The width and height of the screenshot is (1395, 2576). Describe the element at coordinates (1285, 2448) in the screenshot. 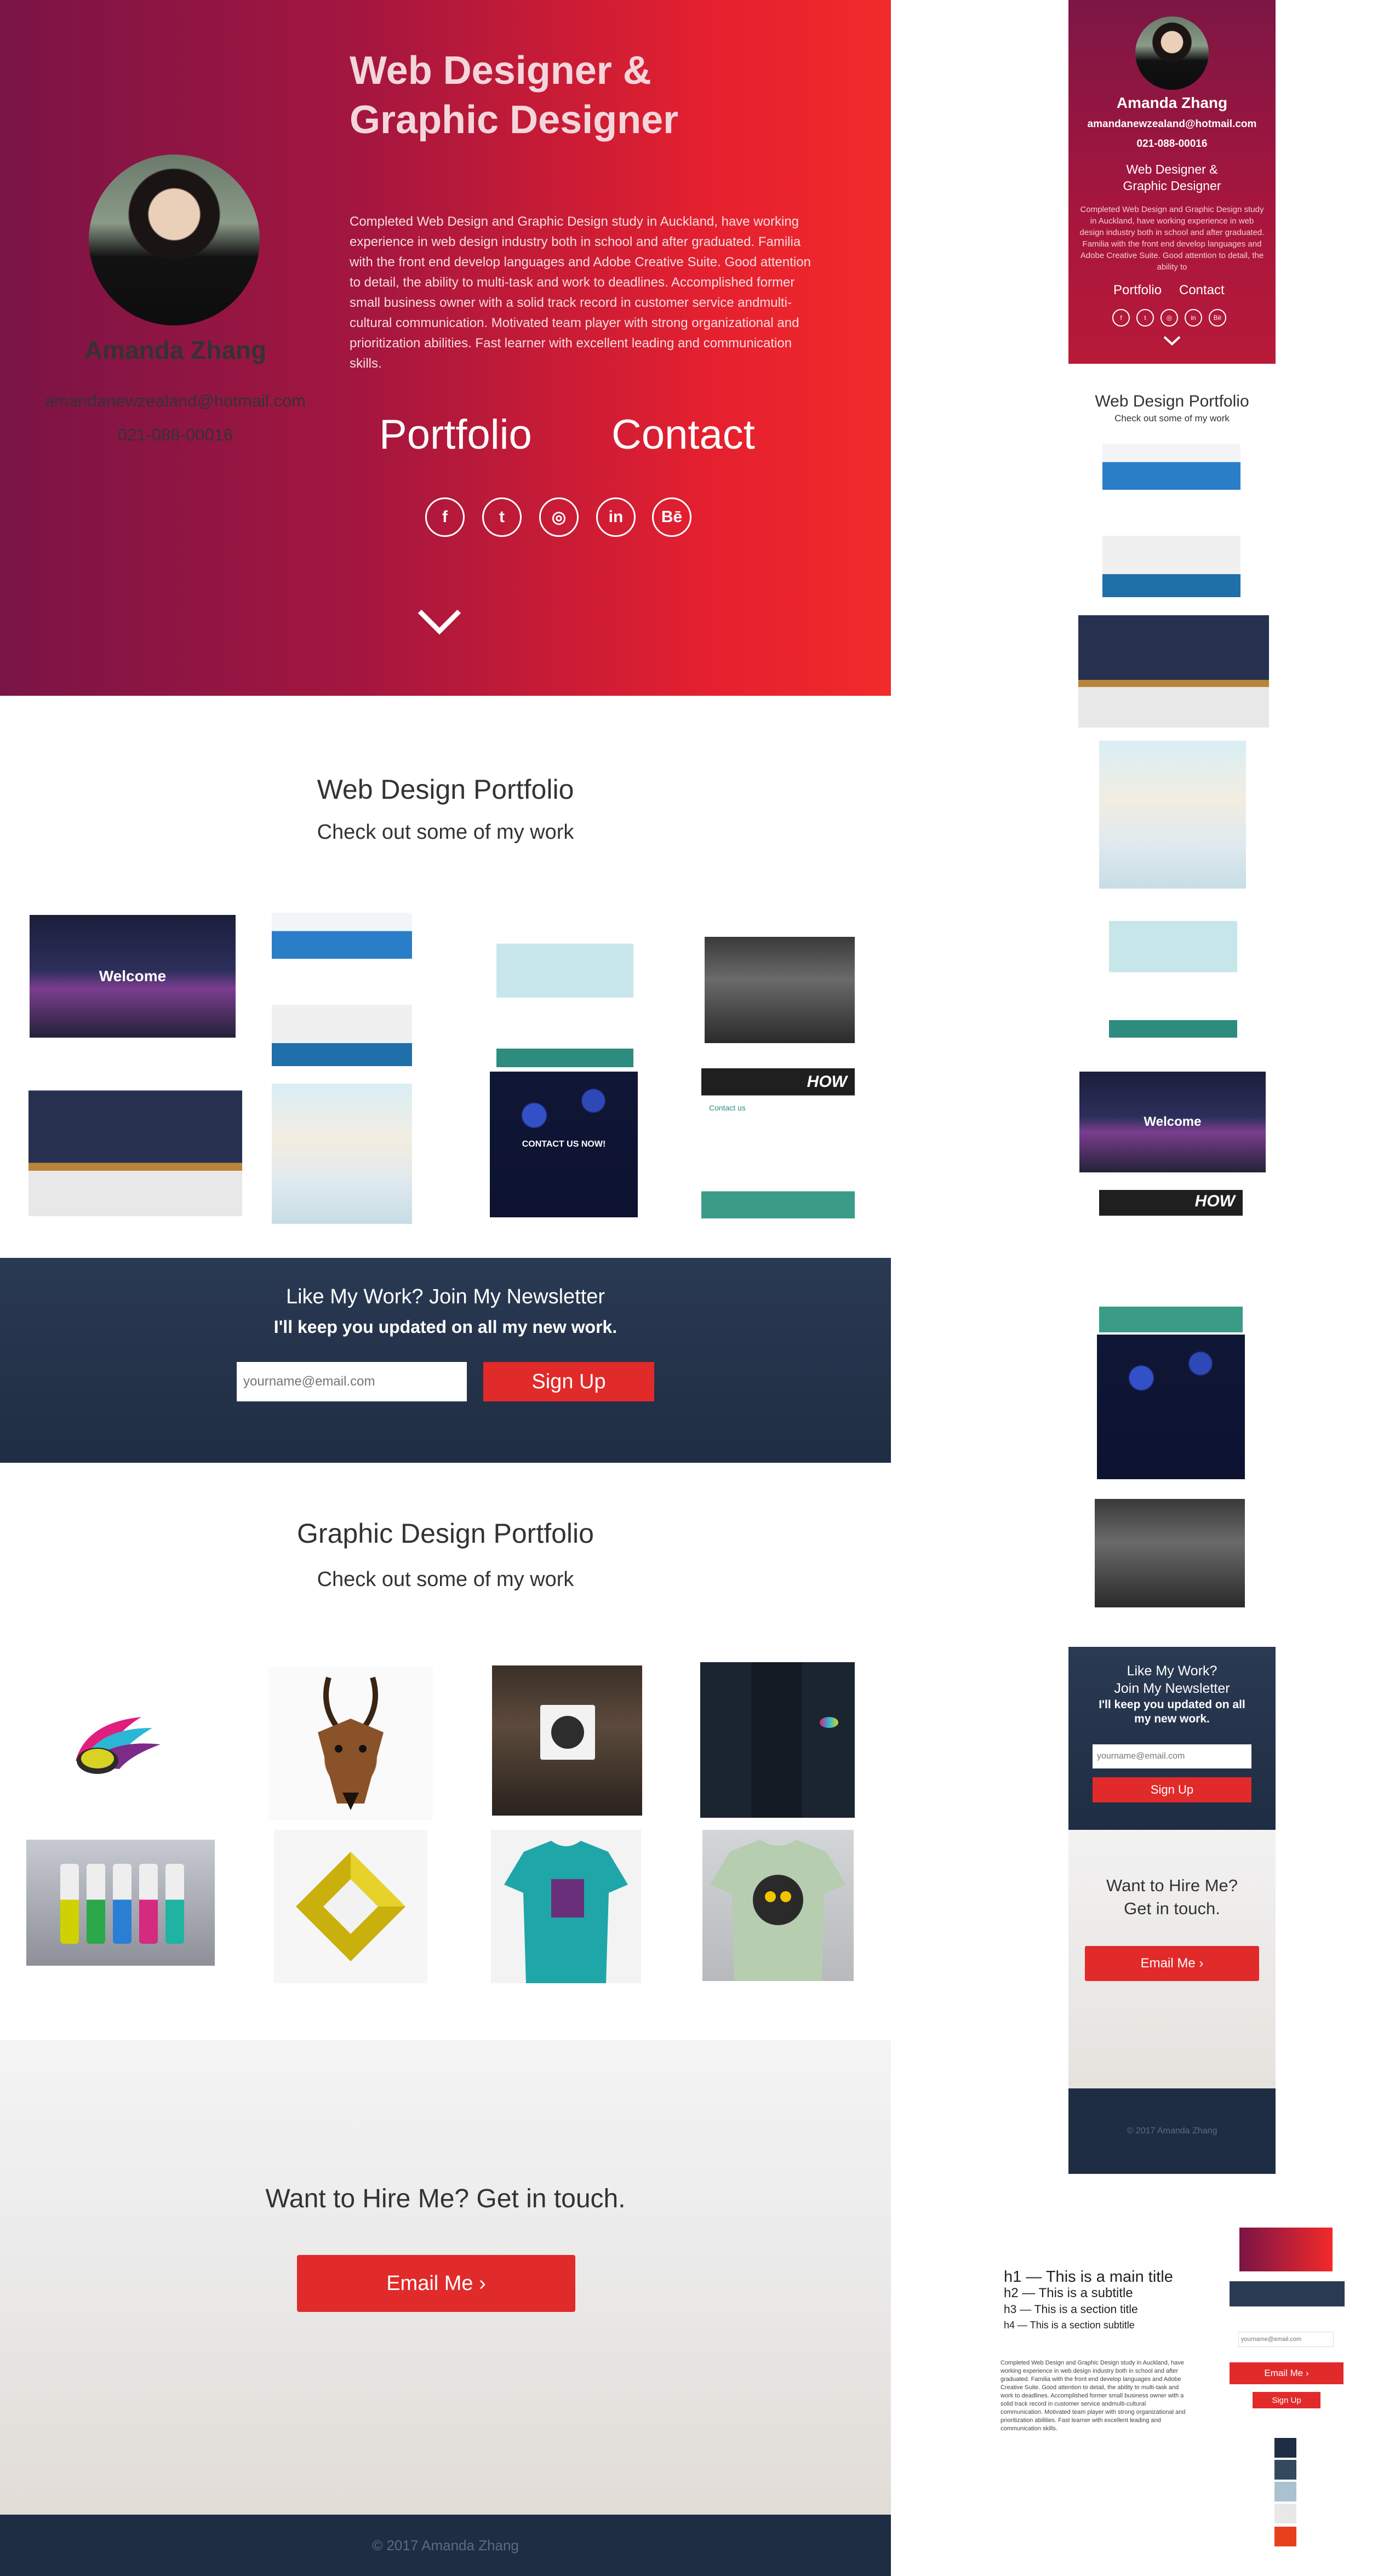

I see `swatch-navy` at that location.